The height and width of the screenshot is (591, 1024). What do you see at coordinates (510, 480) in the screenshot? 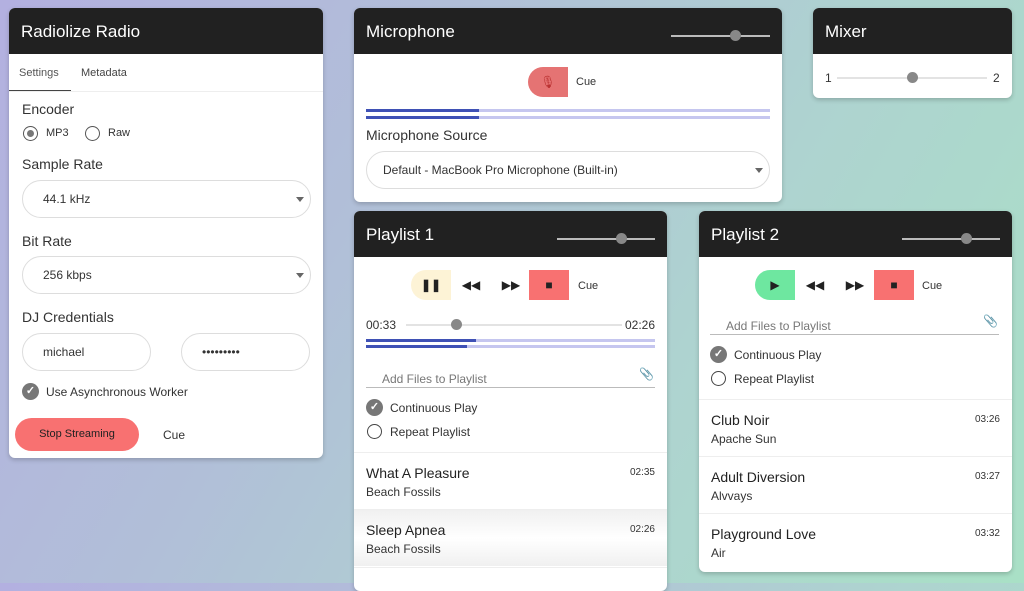
I see `track-item: What A Pleasure Beach Fossils 02:35` at bounding box center [510, 480].